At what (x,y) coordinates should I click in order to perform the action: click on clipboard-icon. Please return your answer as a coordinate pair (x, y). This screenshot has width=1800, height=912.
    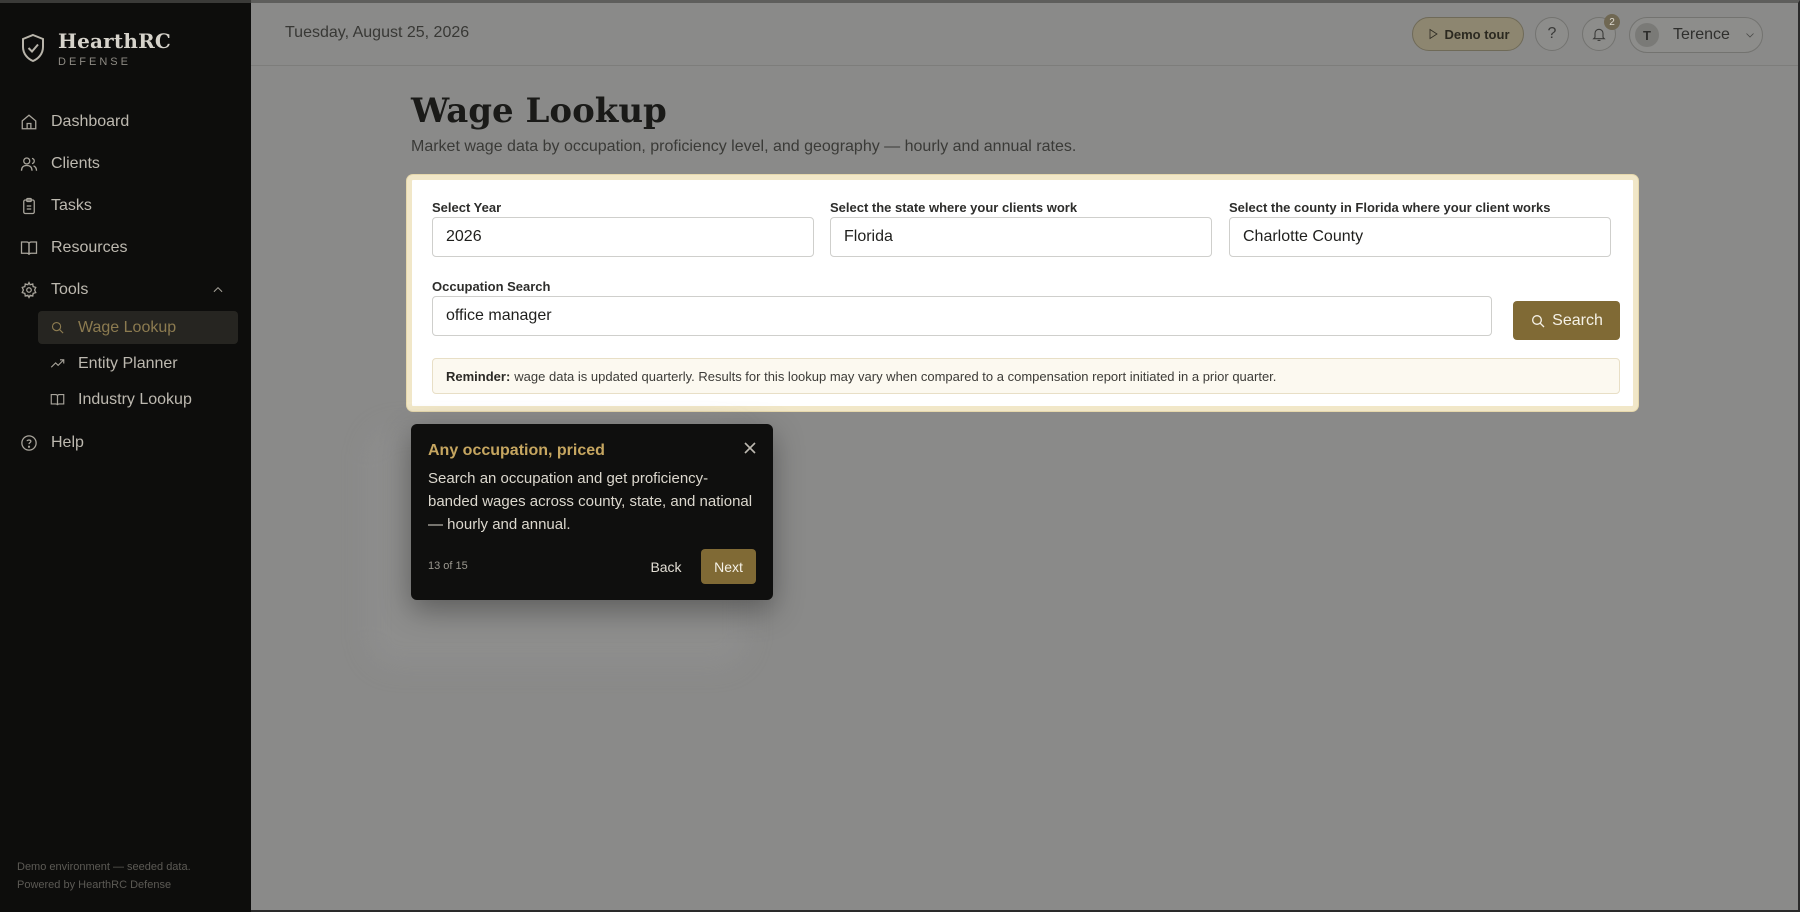
    Looking at the image, I should click on (29, 206).